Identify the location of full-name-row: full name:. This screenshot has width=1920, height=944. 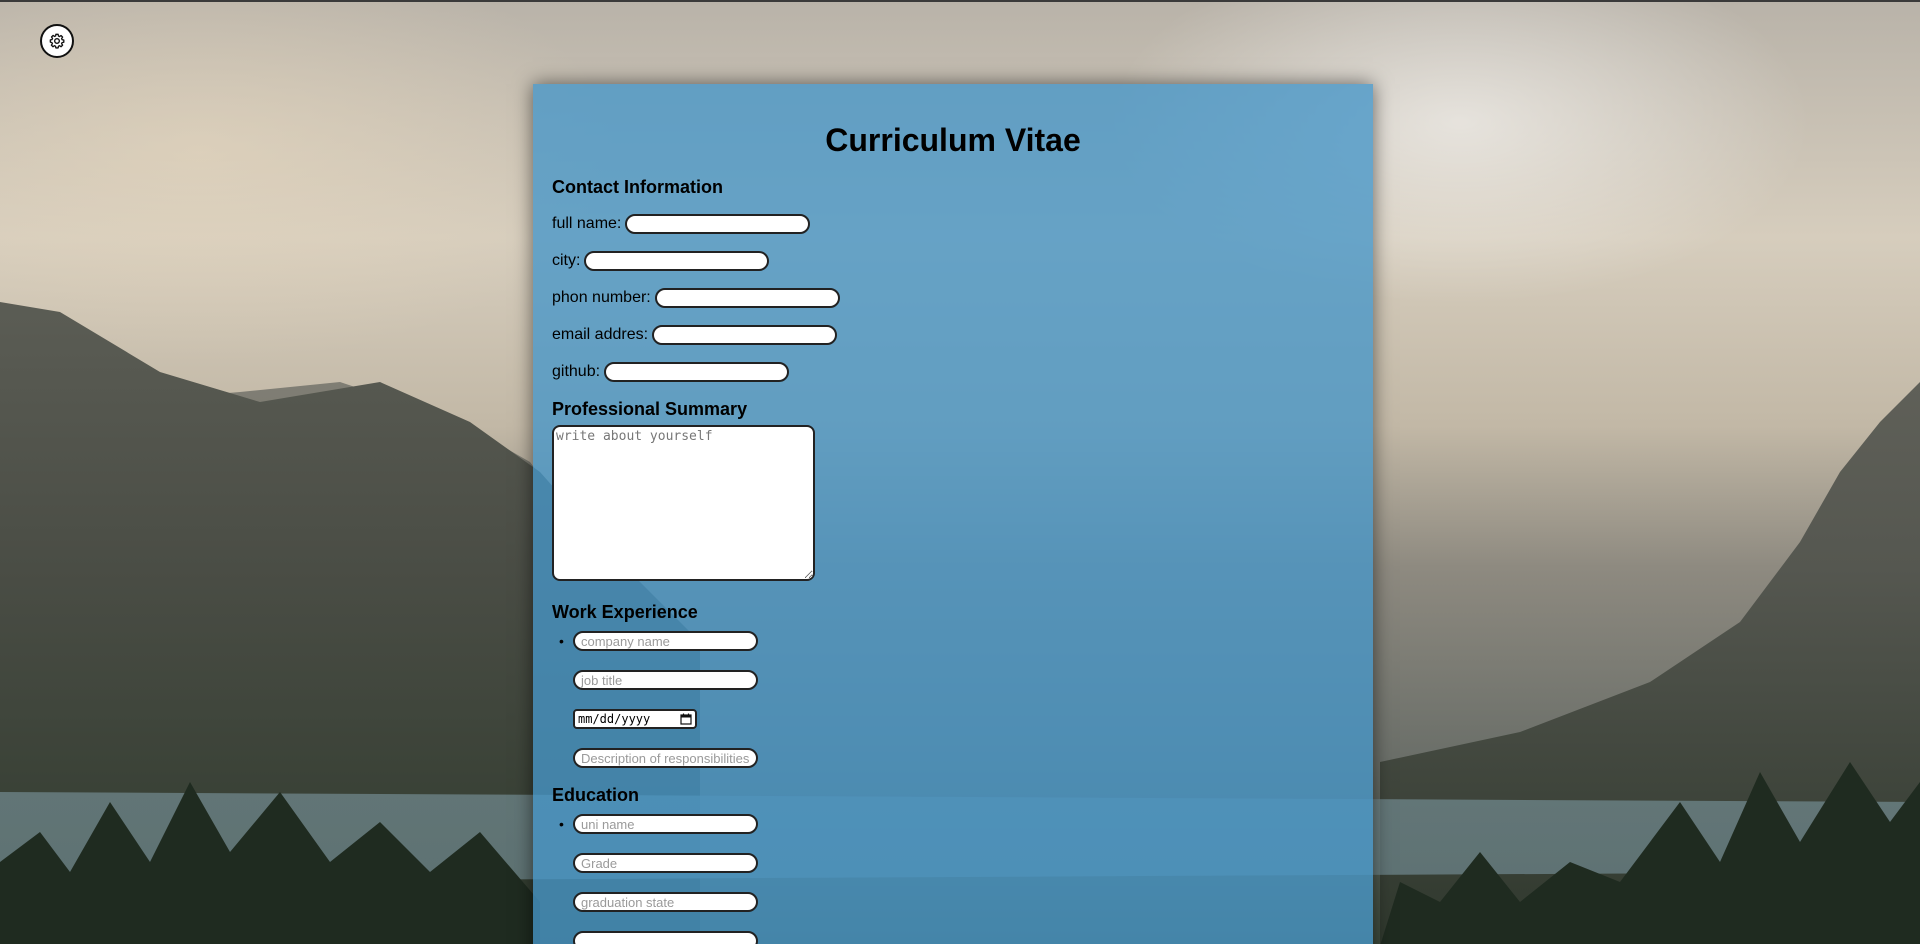
(953, 224).